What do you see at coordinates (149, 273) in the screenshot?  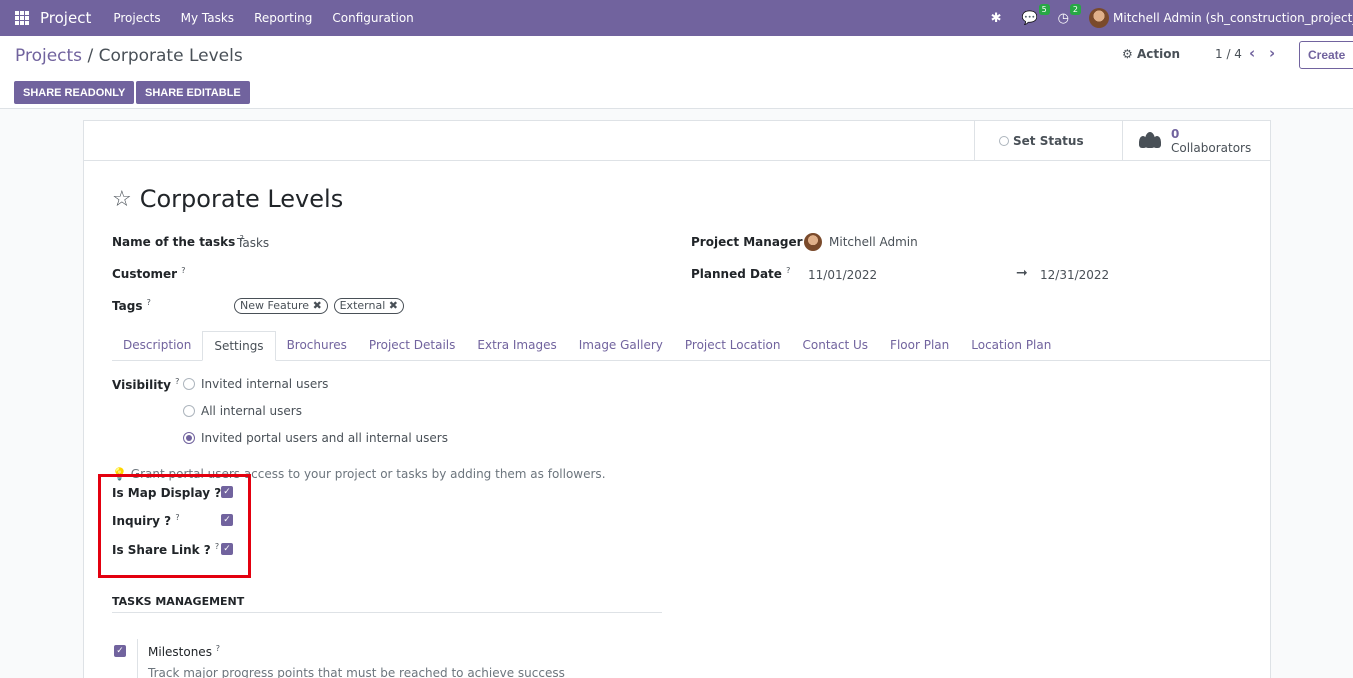 I see `customer-label: Customer ?` at bounding box center [149, 273].